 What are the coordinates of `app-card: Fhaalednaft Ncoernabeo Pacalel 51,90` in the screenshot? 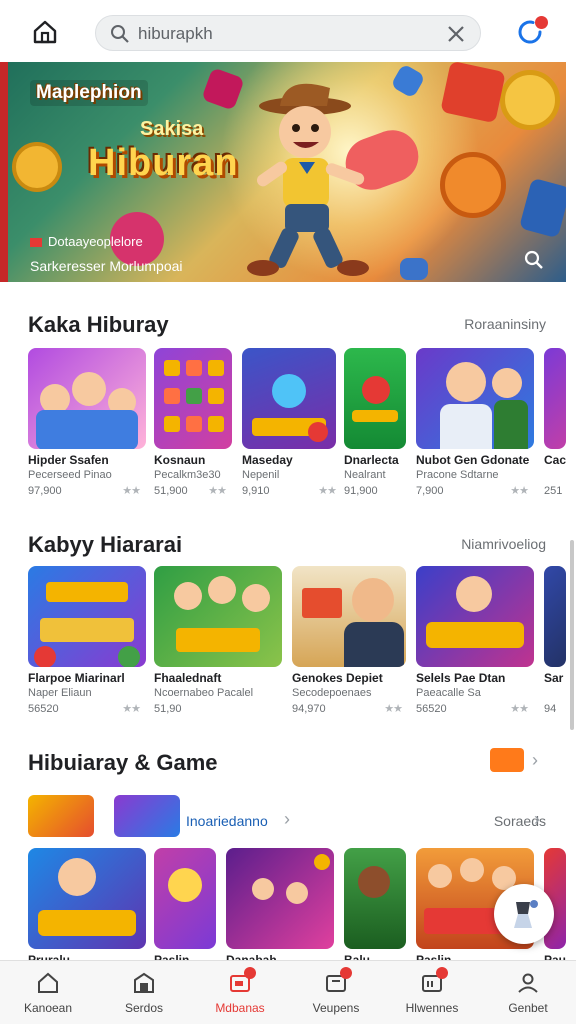 It's located at (219, 641).